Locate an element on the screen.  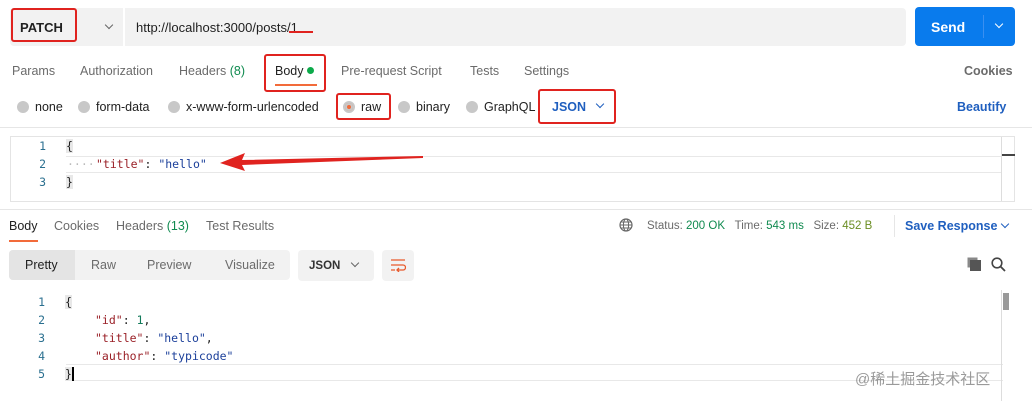
view-mode-pretty: Pretty is located at coordinates (41, 265).